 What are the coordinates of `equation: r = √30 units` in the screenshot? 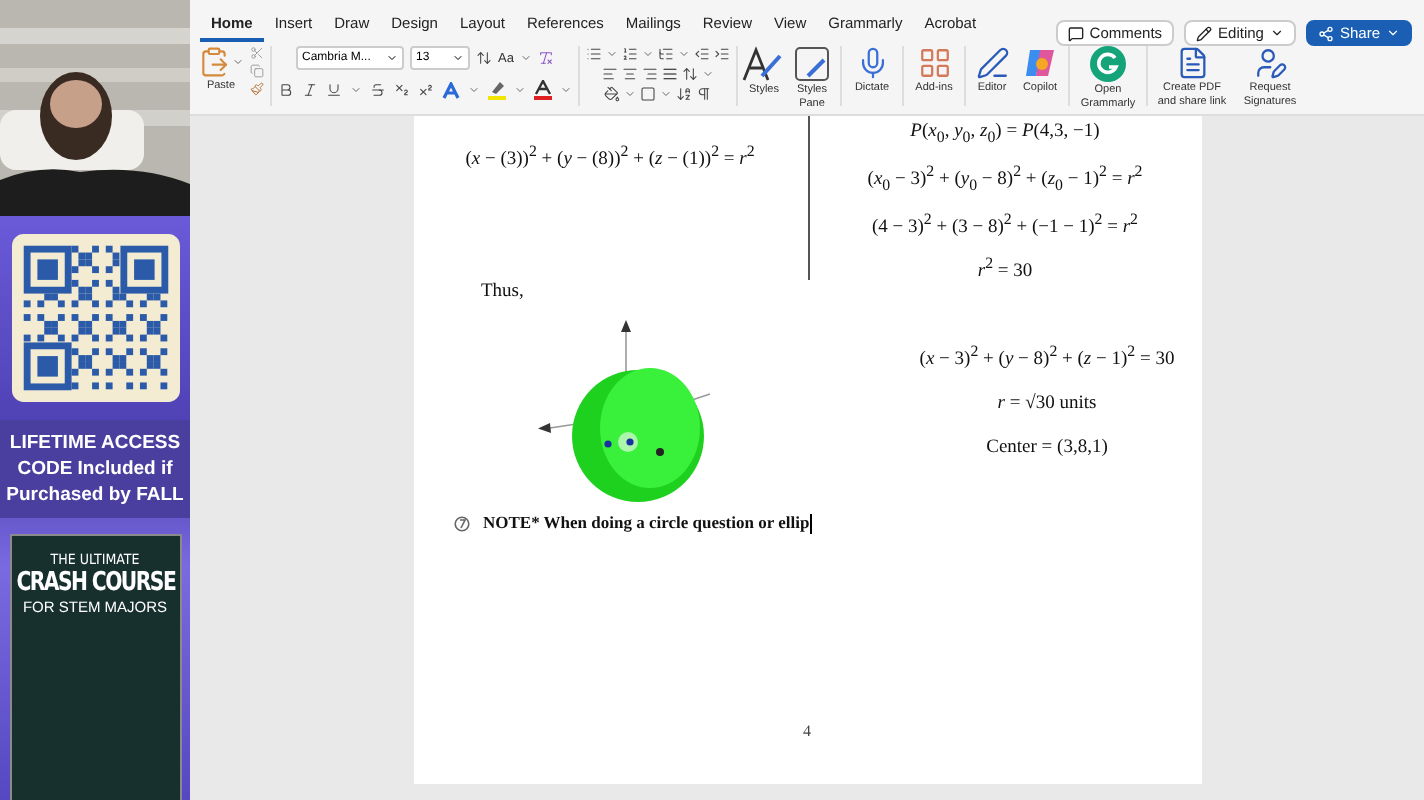 It's located at (1047, 404).